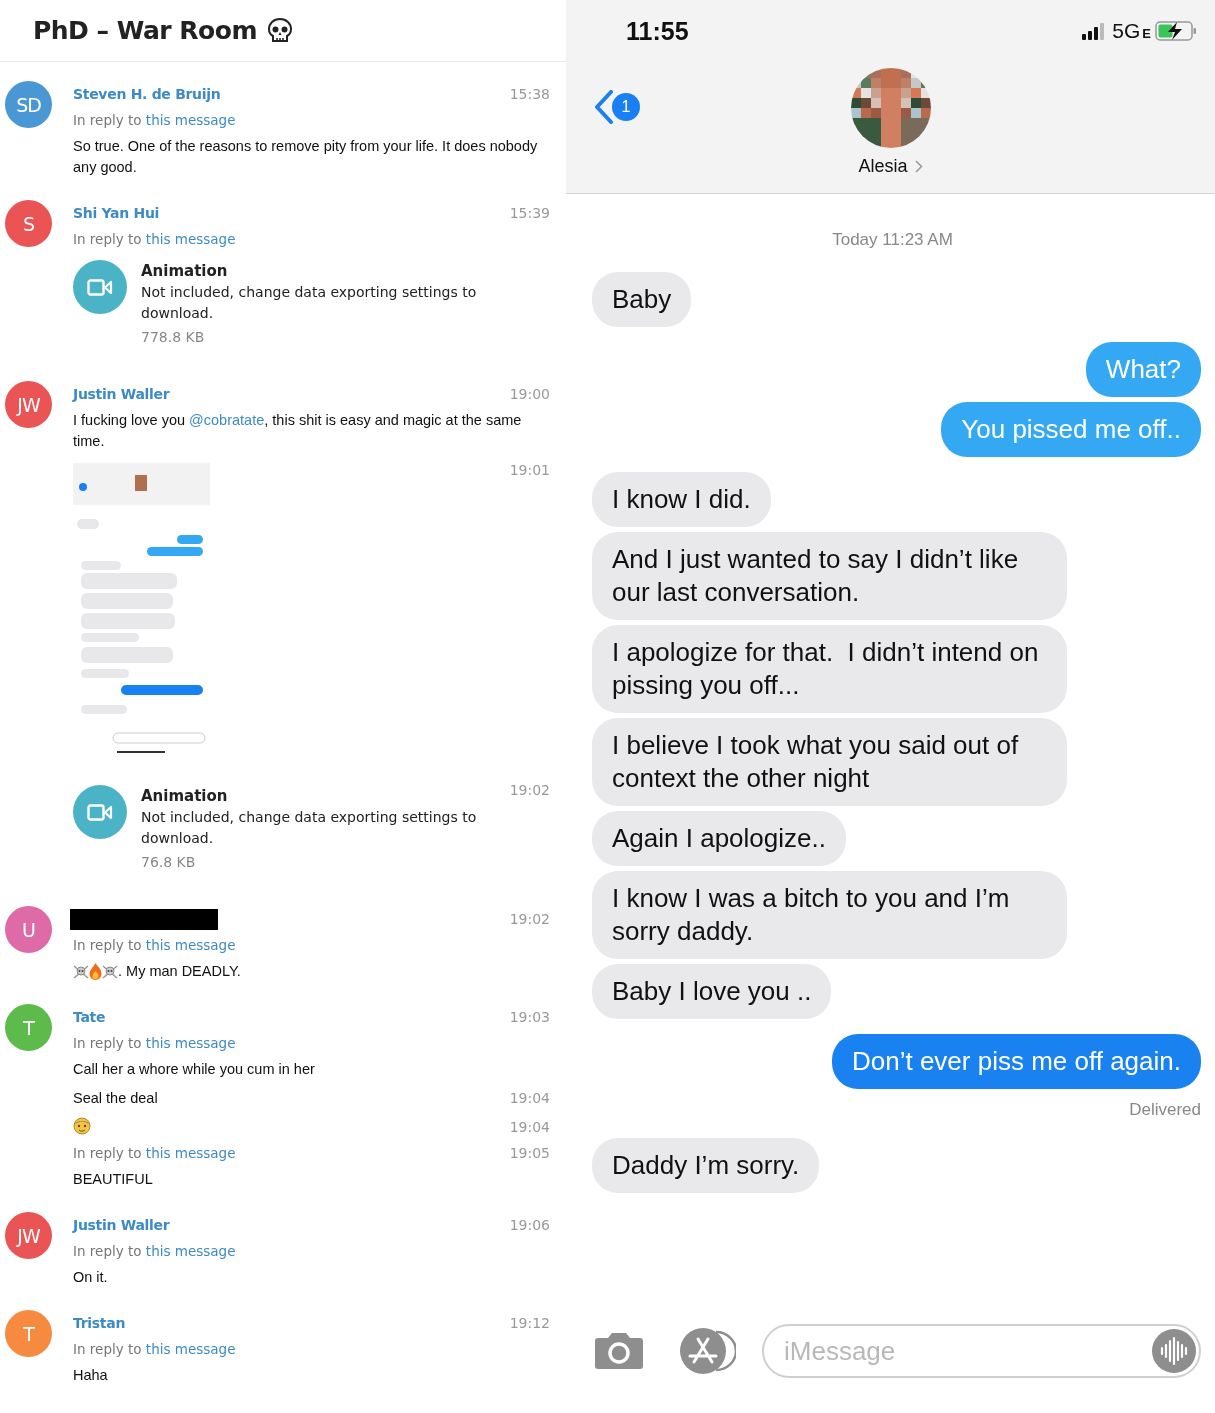 The image size is (1215, 1413). I want to click on back-button: 1, so click(722, 107).